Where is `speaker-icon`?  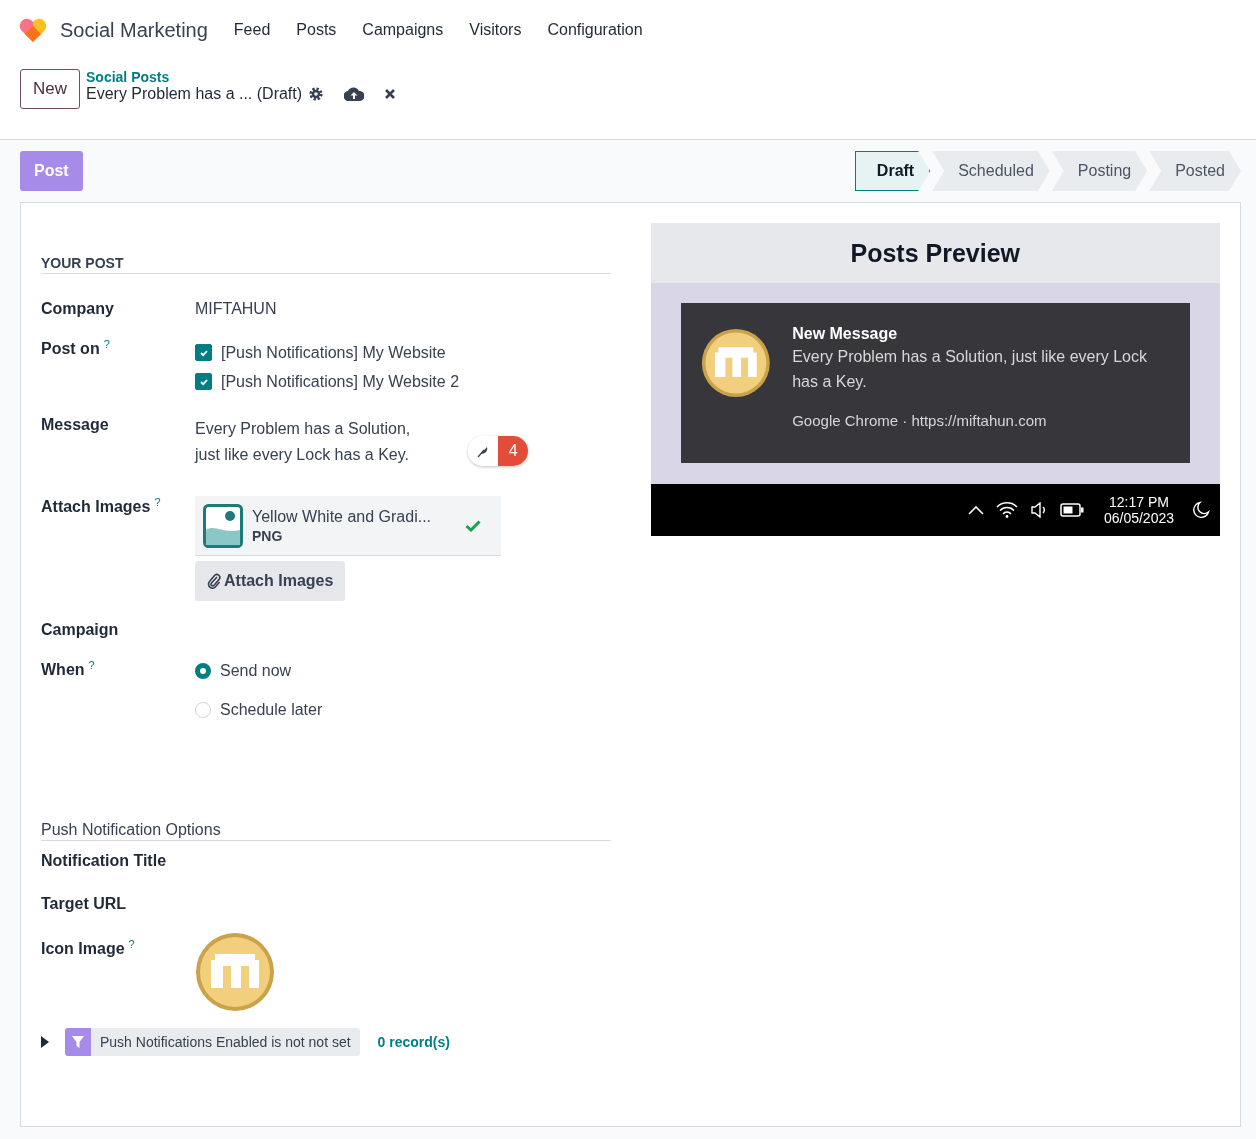 speaker-icon is located at coordinates (1038, 510).